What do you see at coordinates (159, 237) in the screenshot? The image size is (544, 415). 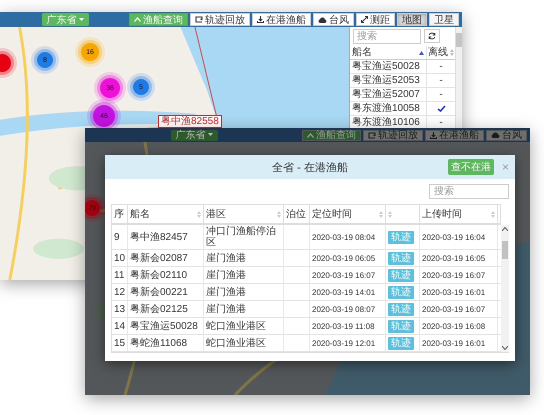 I see `table-cell: 粤中渔82457` at bounding box center [159, 237].